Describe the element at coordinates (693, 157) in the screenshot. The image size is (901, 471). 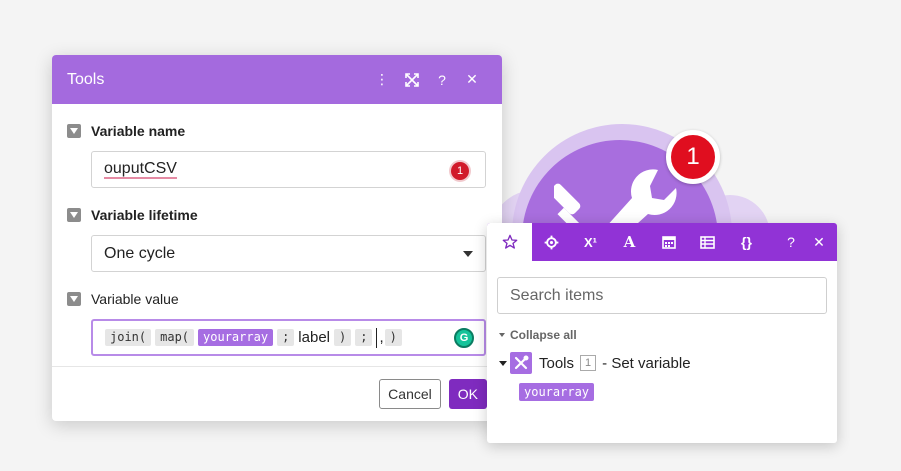
I see `module-notification-badge: 1` at that location.